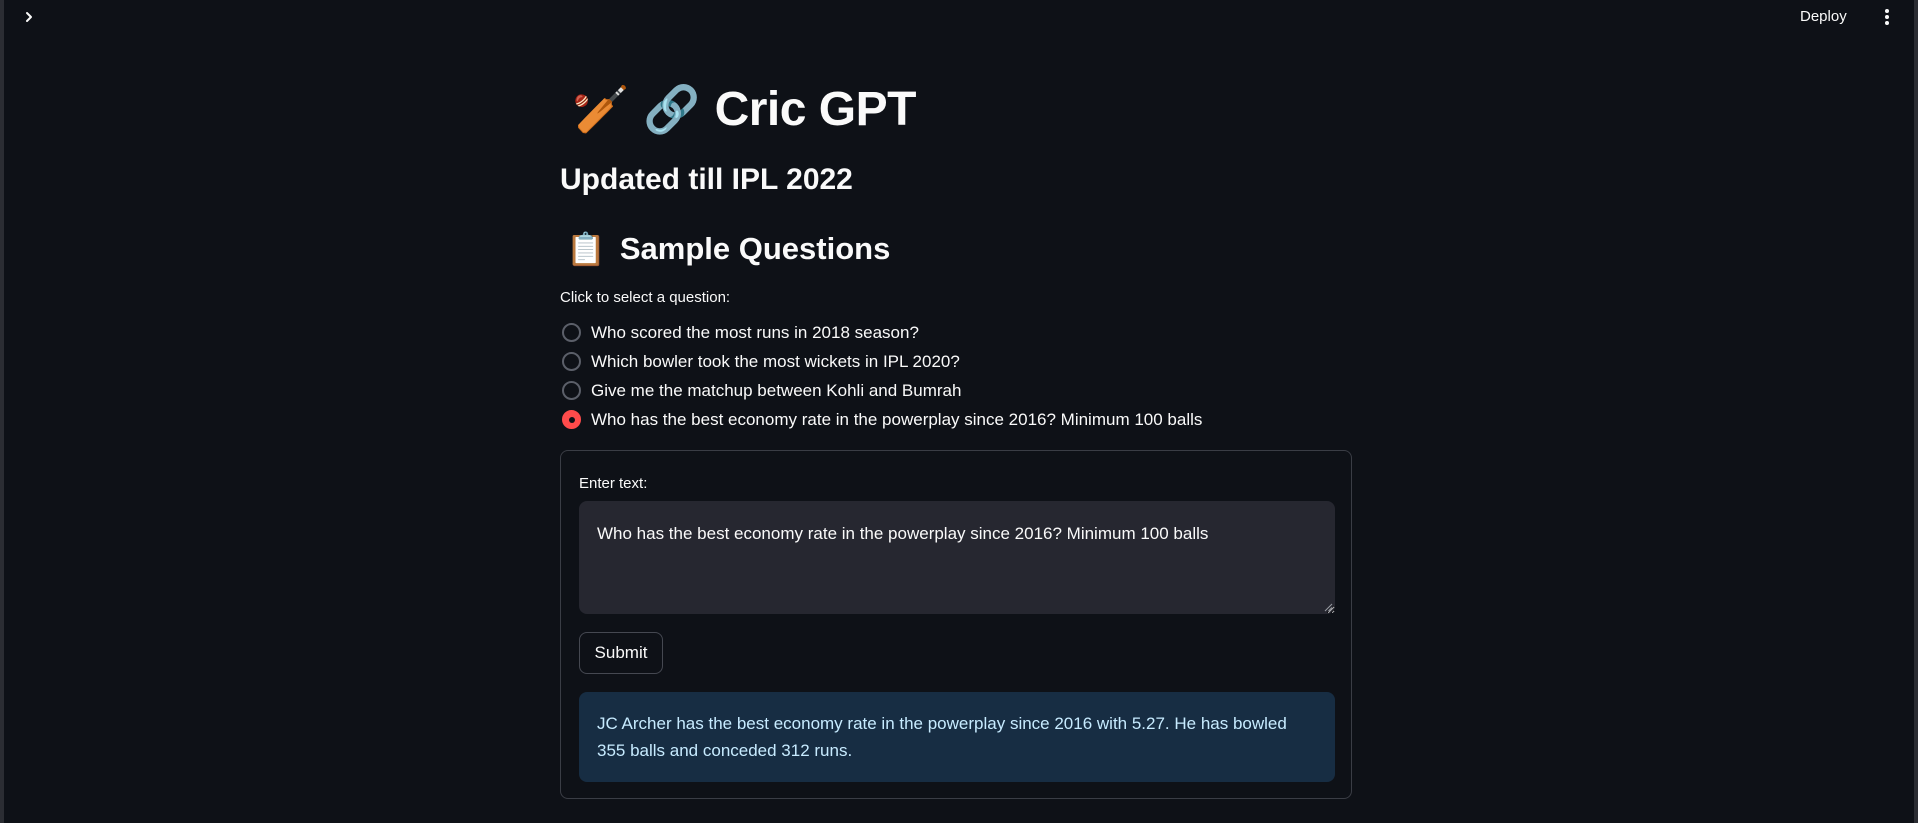  I want to click on radio-group-label: Click to select a question:, so click(645, 297).